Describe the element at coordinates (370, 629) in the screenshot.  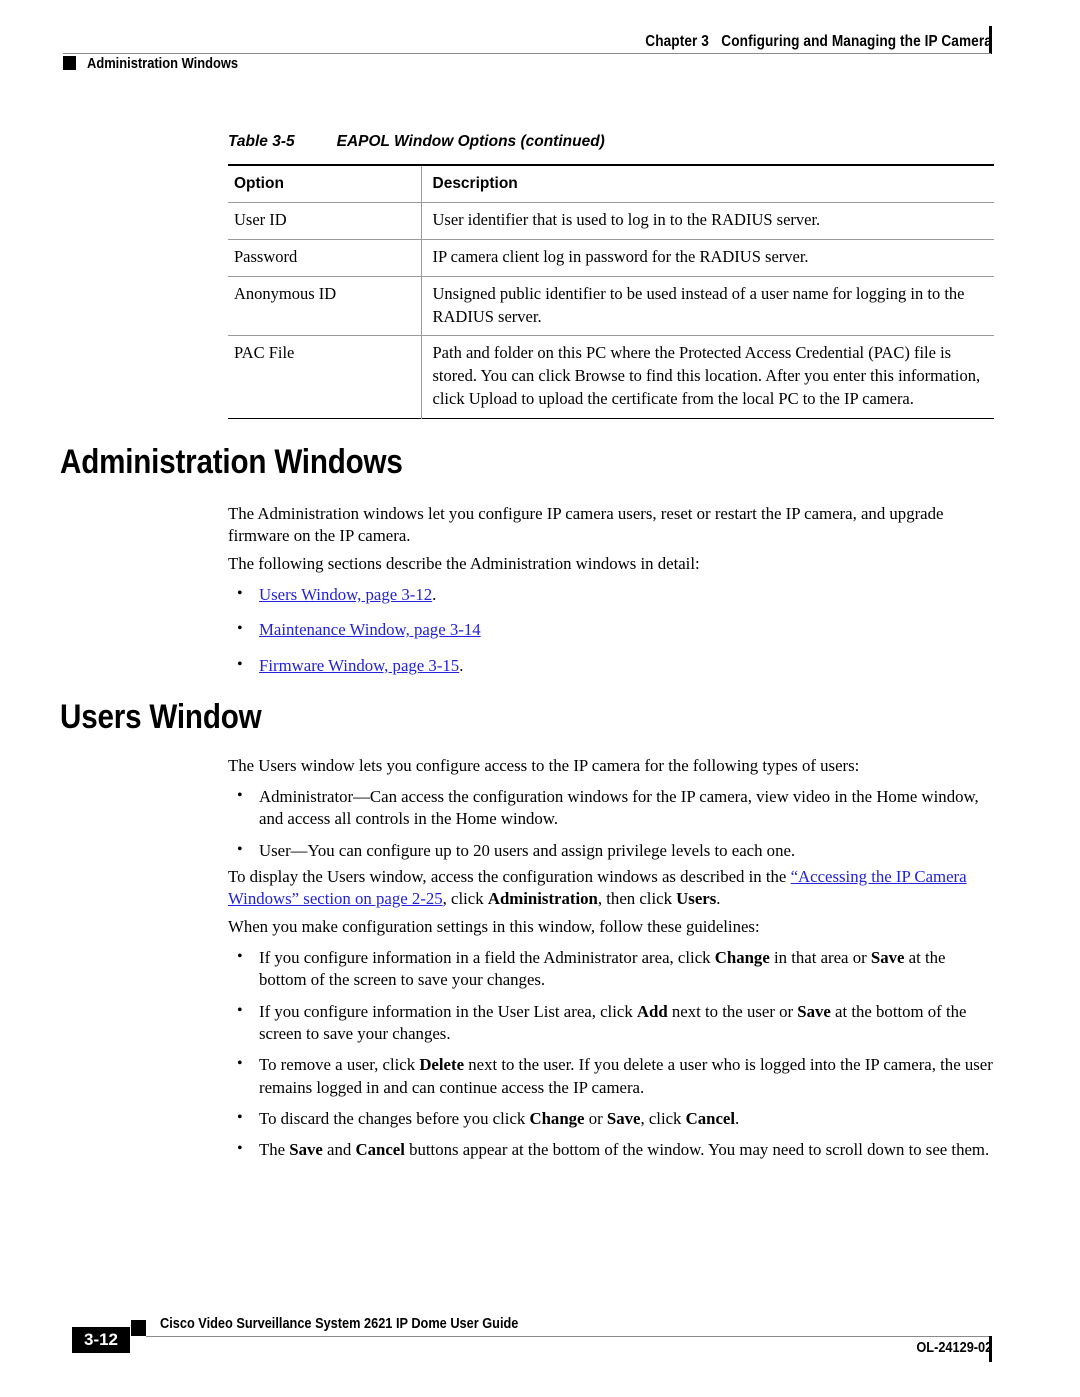
I see `link-maintenance-window: Maintenance Window, page 3-14` at that location.